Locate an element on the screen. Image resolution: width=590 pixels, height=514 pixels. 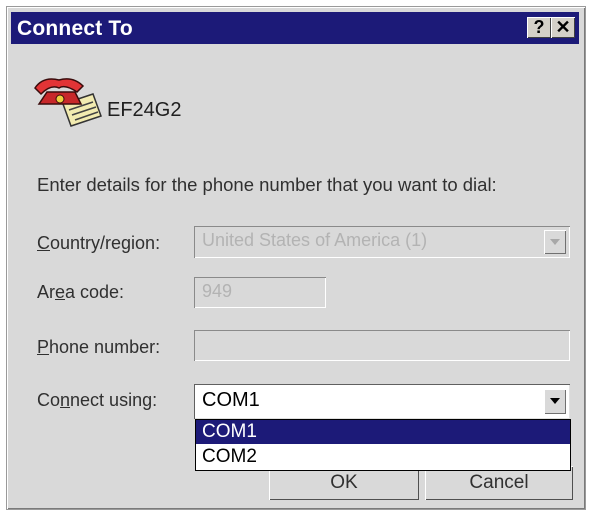
country-region-value: United States of America (1) is located at coordinates (315, 240).